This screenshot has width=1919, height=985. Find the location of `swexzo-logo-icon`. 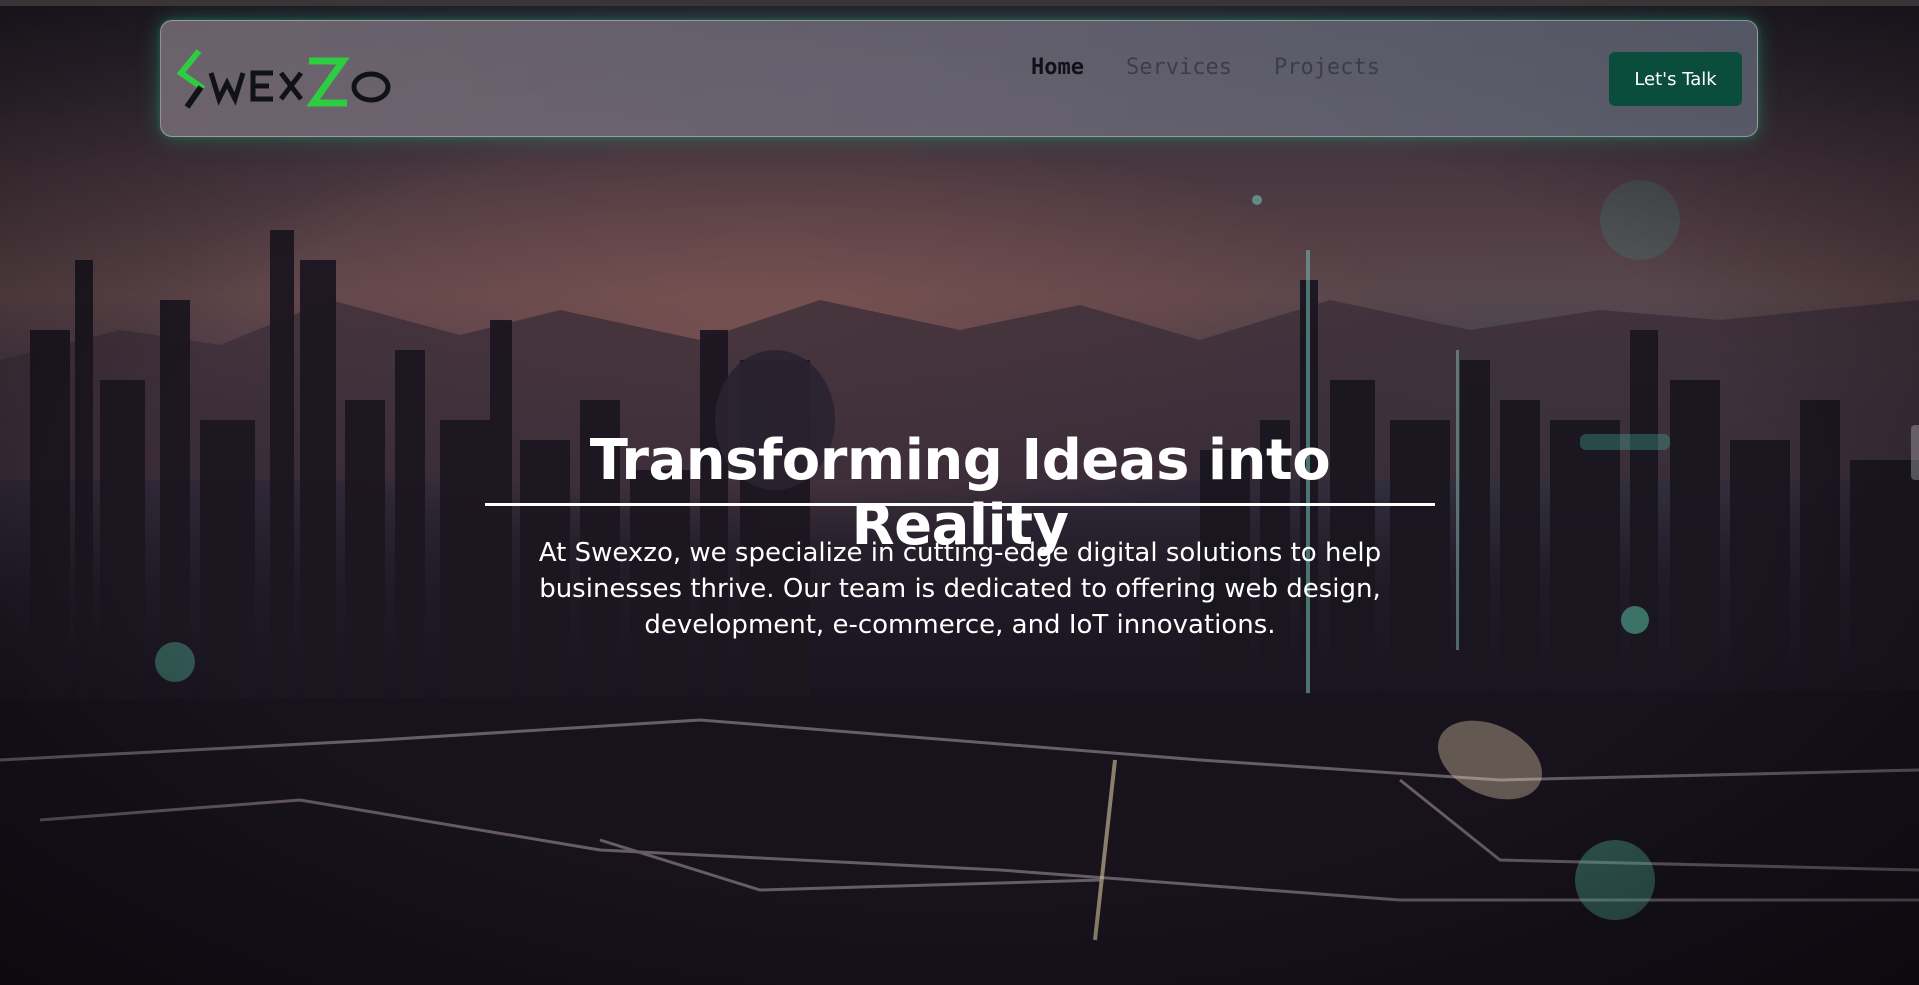

swexzo-logo-icon is located at coordinates (283, 79).